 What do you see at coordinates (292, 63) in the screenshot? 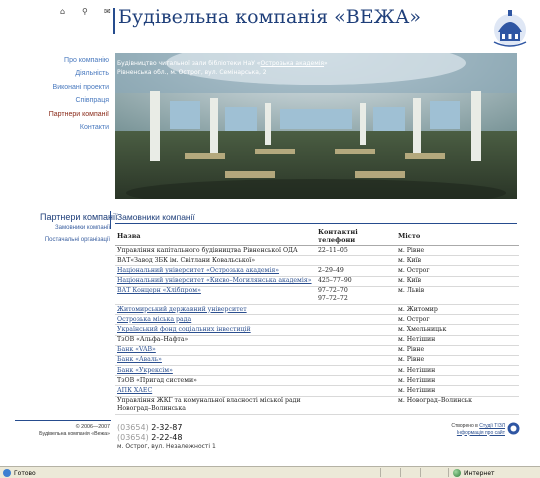
I see `banner-project-link: Острозька академія` at bounding box center [292, 63].